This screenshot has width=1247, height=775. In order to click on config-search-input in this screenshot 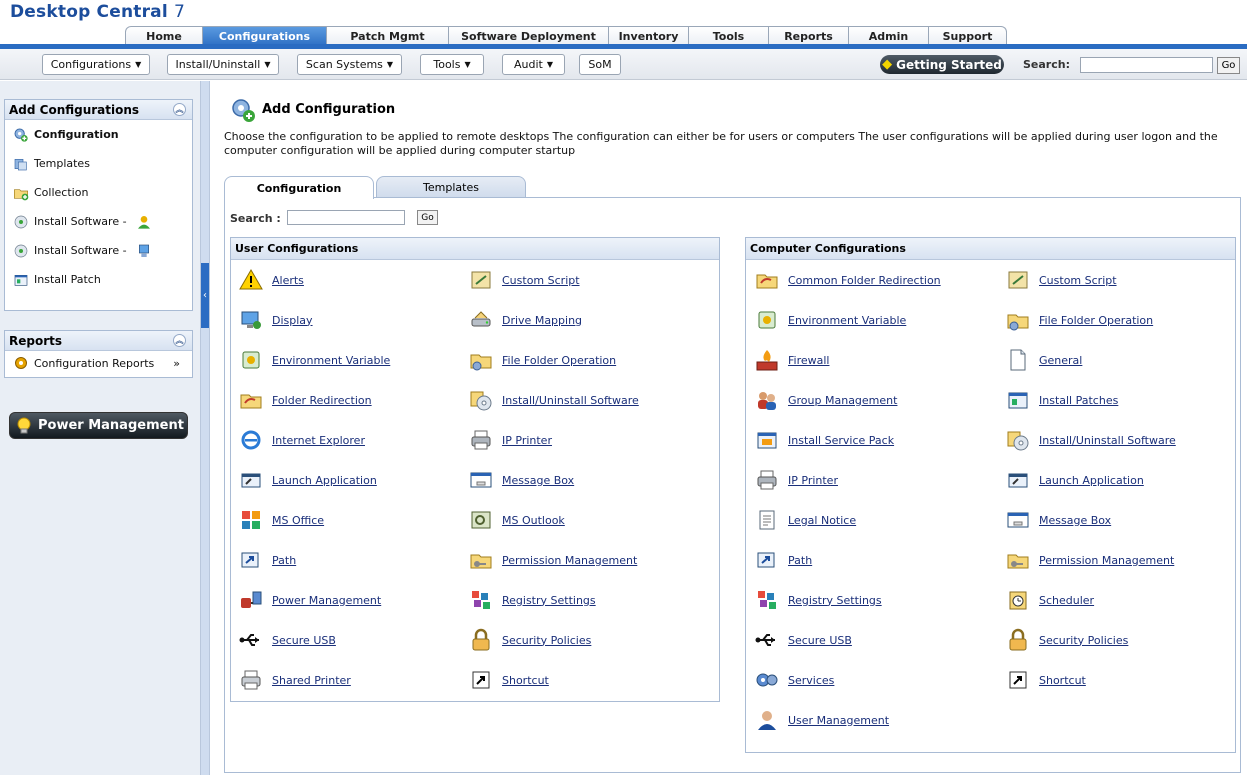, I will do `click(346, 217)`.